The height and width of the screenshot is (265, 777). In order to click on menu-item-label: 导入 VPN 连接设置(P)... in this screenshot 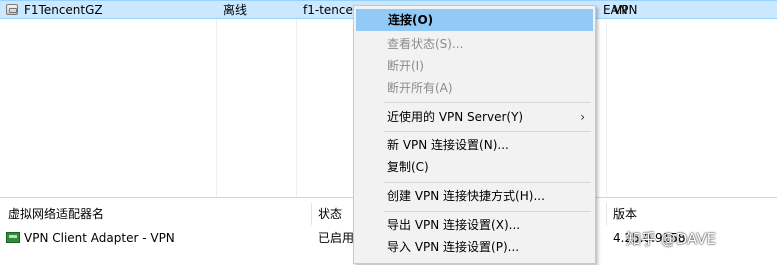, I will do `click(453, 247)`.